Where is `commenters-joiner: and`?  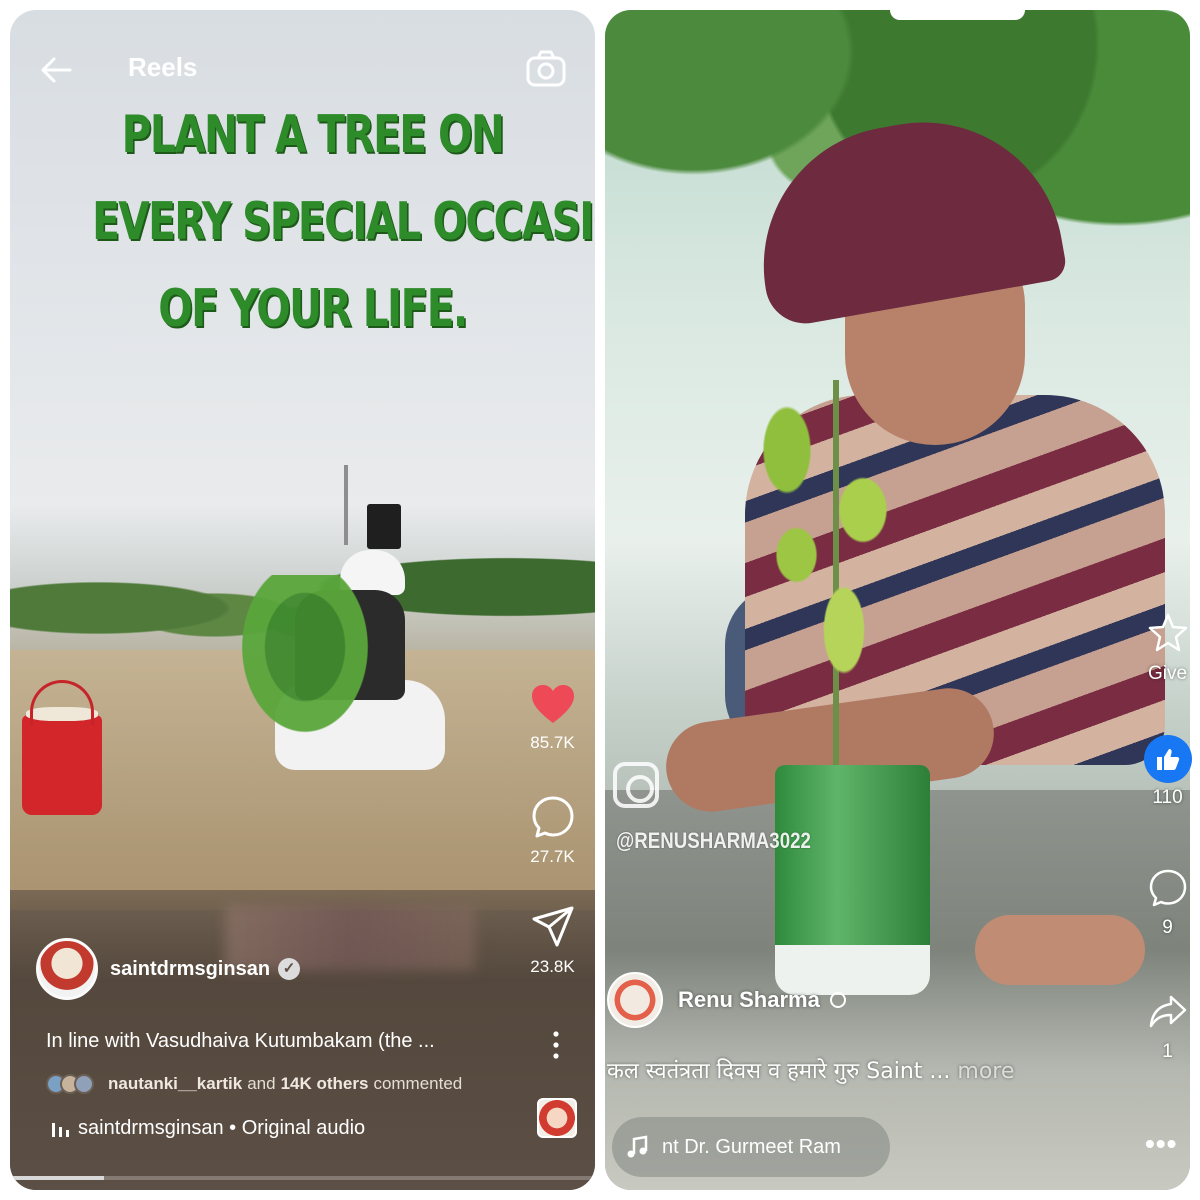 commenters-joiner: and is located at coordinates (261, 1083).